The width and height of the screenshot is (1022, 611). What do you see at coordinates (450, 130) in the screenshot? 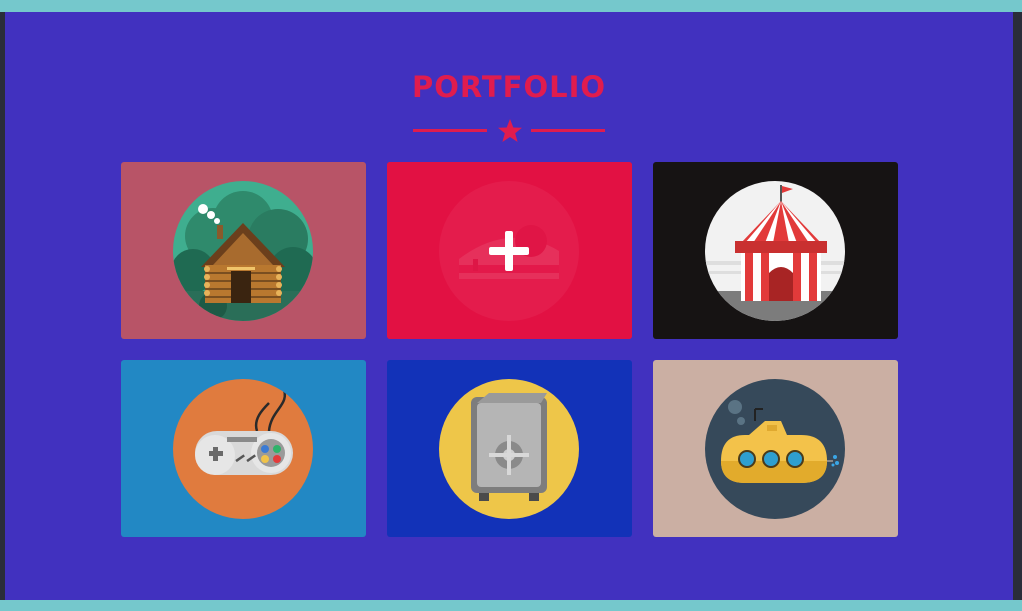
I see `divider-line-left` at bounding box center [450, 130].